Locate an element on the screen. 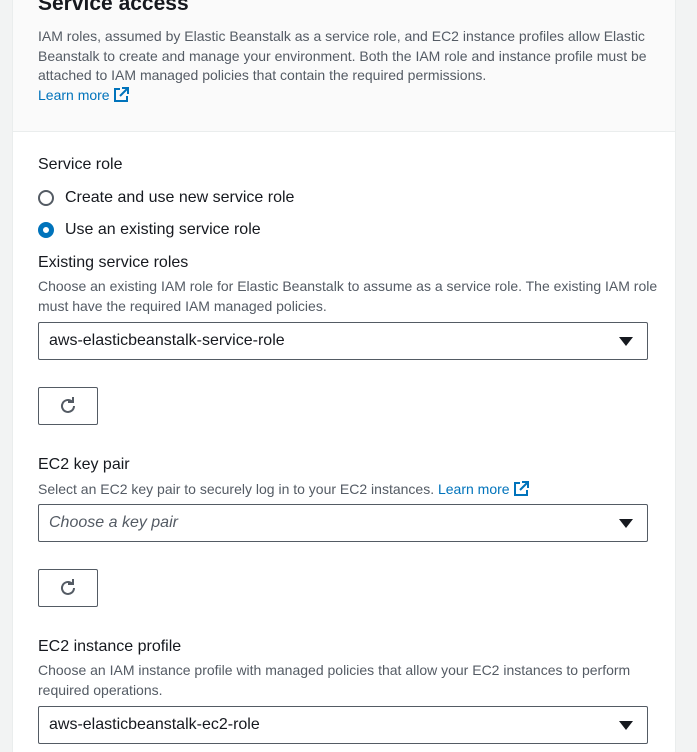 The width and height of the screenshot is (697, 752). instance-profile-label: EC2 instance profile is located at coordinates (110, 646).